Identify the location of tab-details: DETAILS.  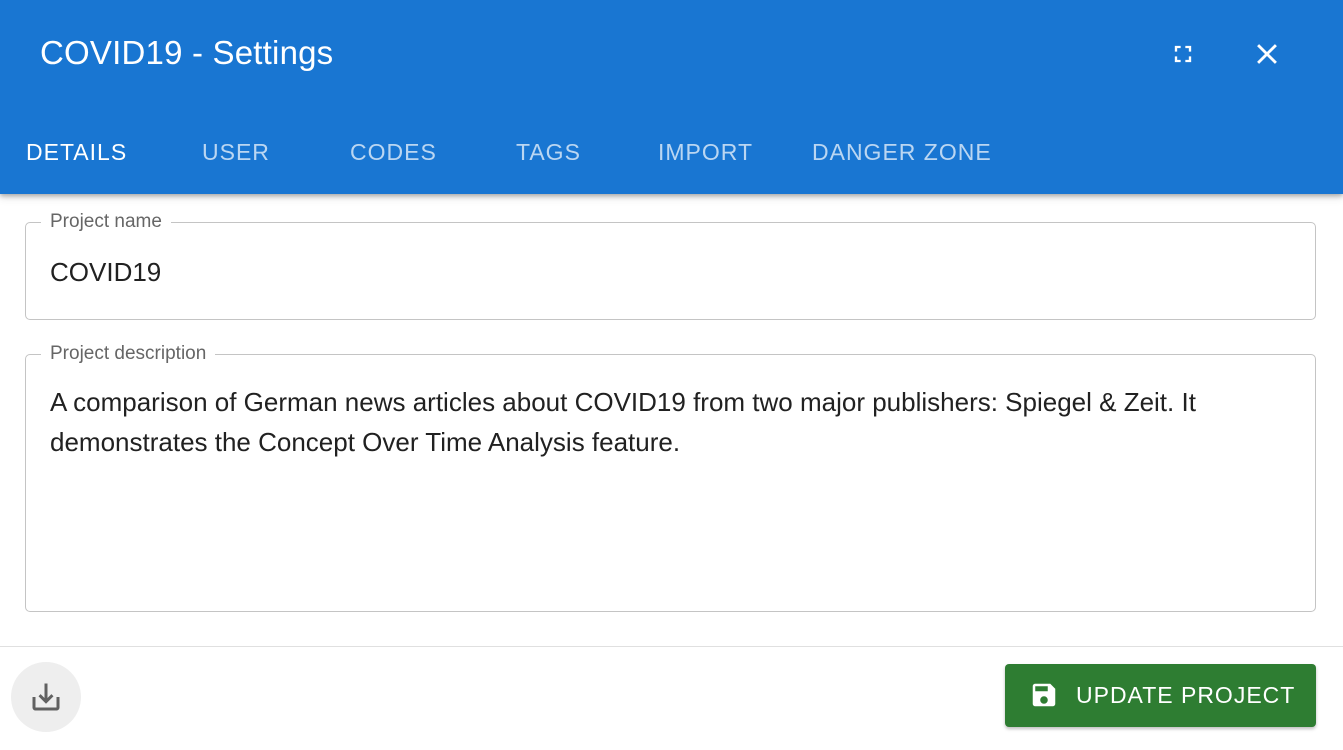
(76, 152).